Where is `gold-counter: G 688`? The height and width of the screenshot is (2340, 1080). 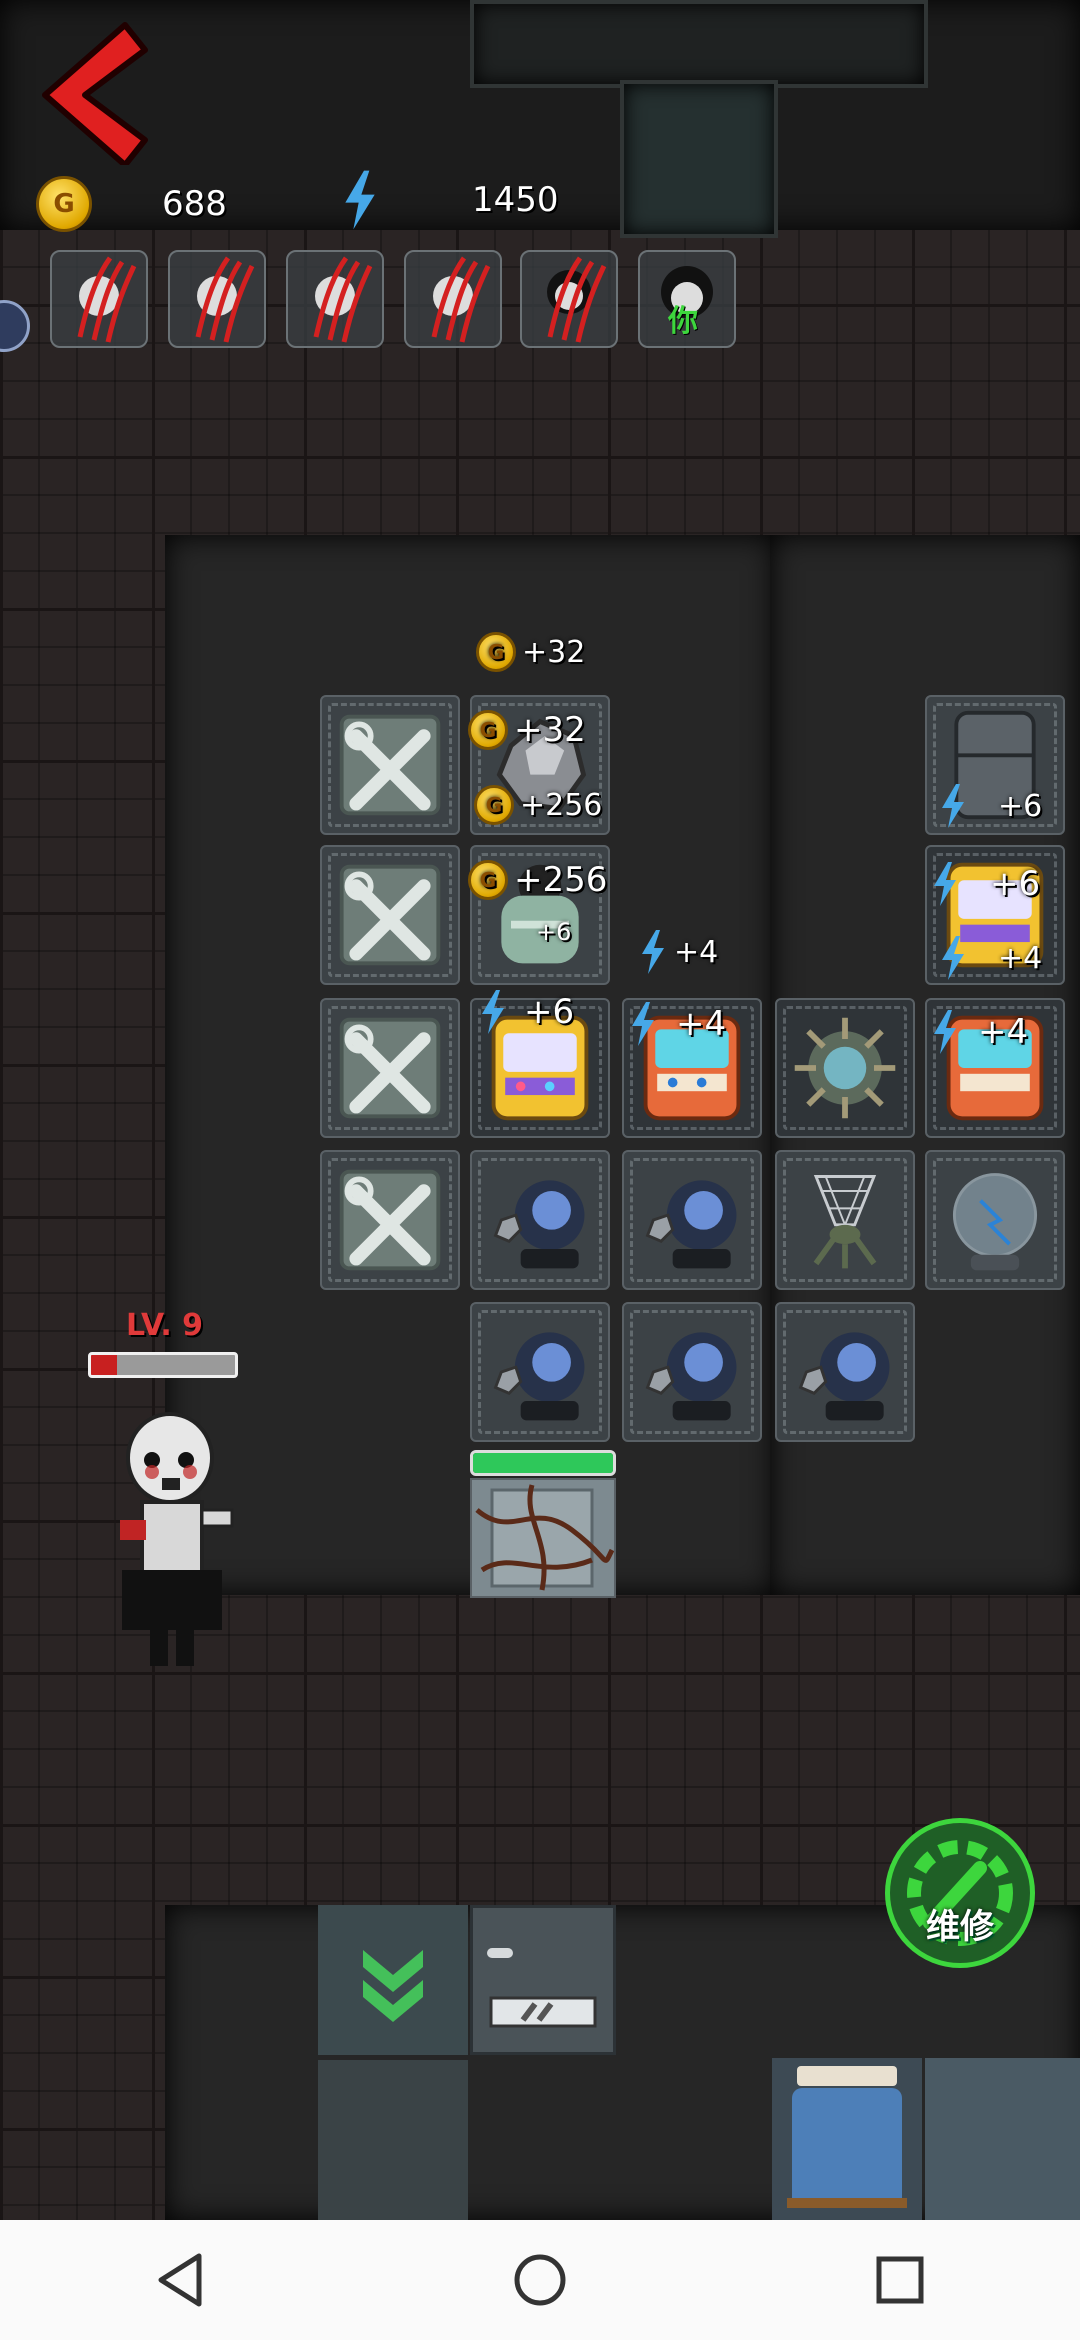 gold-counter: G 688 is located at coordinates (131, 204).